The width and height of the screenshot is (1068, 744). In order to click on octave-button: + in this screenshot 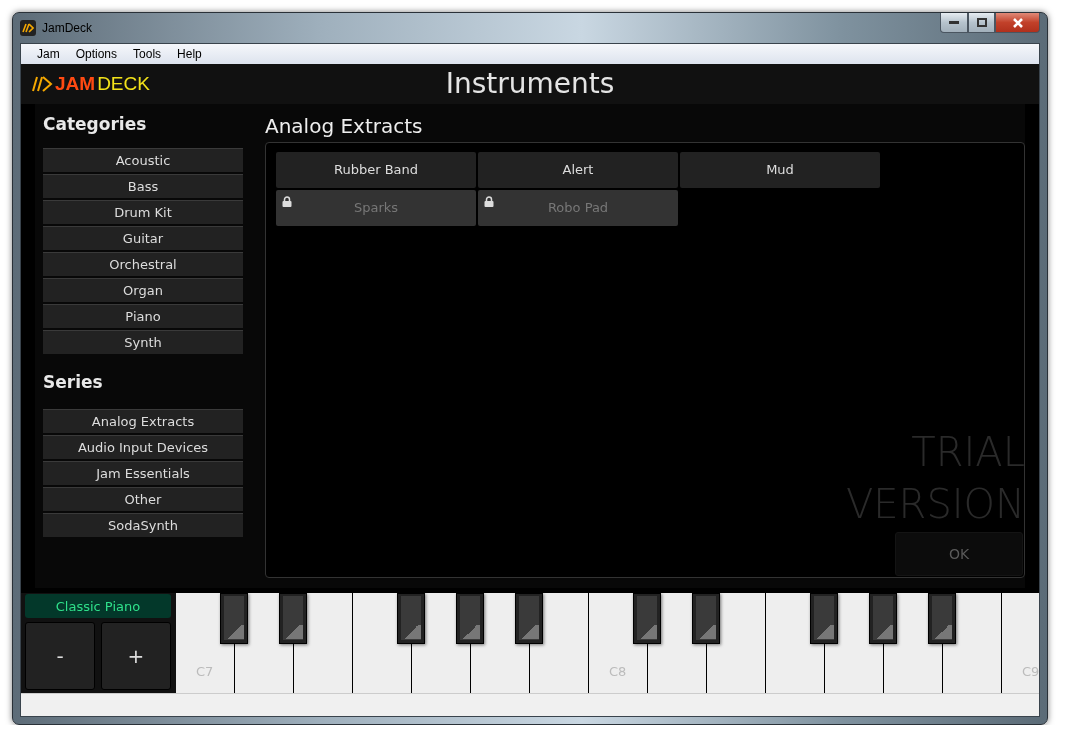, I will do `click(136, 656)`.